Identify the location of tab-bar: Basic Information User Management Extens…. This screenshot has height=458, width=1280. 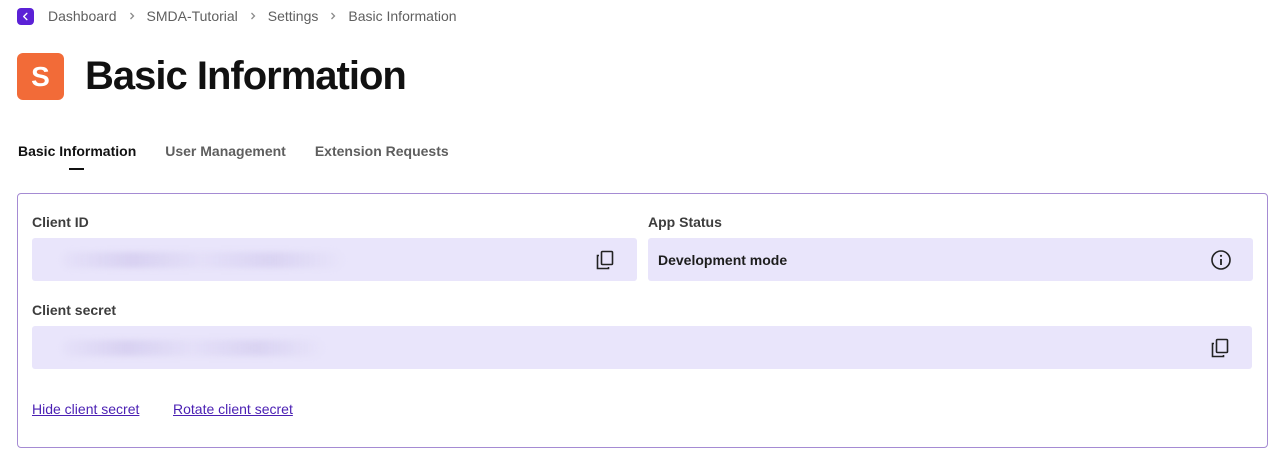
(248, 156).